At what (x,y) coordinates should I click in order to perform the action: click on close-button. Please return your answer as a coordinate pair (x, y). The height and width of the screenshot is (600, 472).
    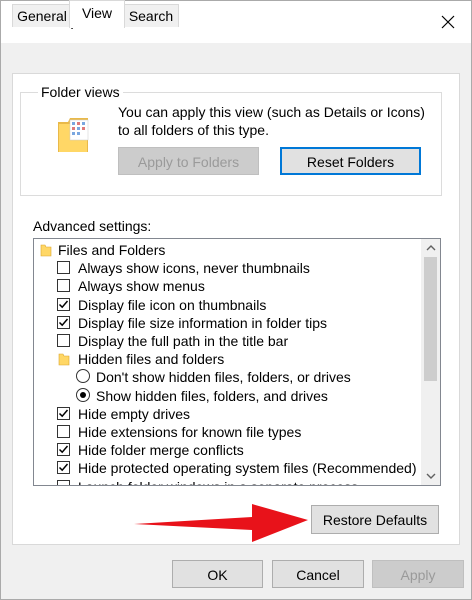
    Looking at the image, I should click on (448, 22).